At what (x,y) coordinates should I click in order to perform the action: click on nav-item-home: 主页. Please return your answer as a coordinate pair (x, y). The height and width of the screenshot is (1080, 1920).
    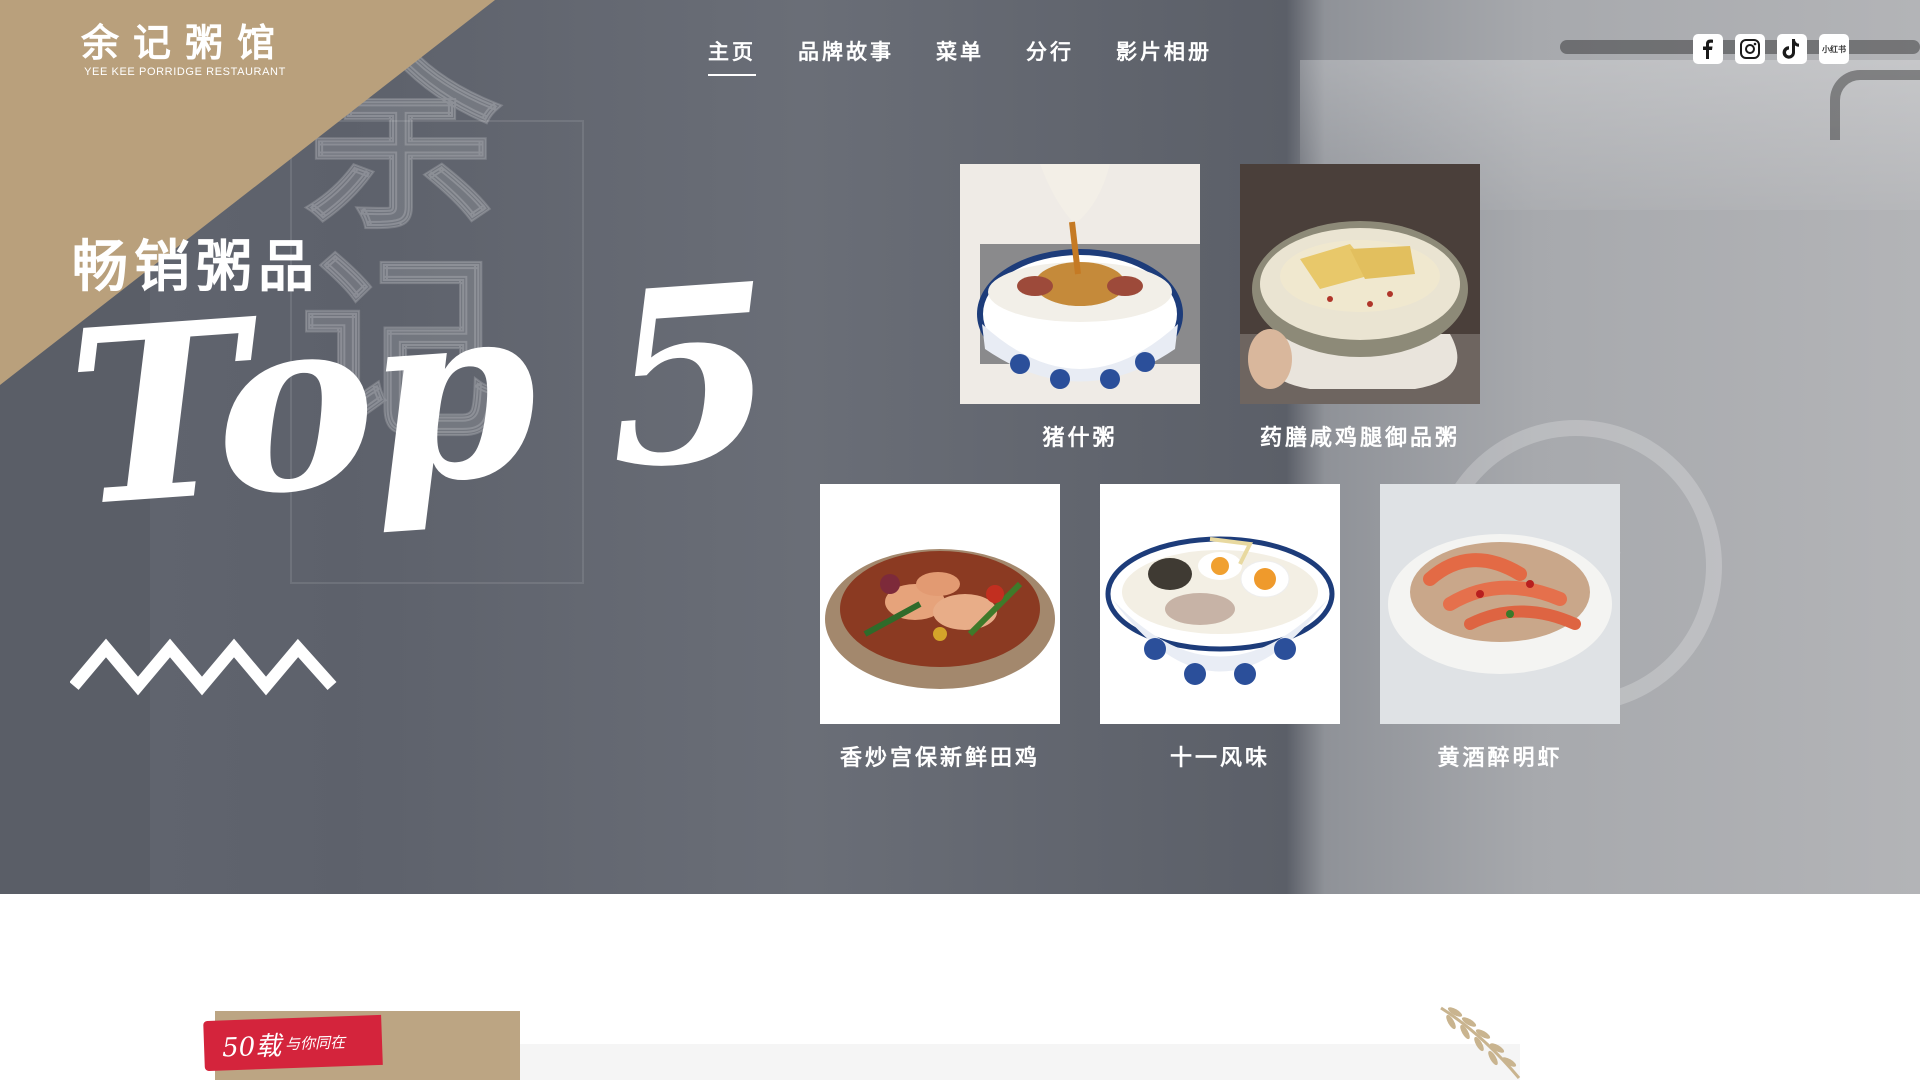
    Looking at the image, I should click on (732, 56).